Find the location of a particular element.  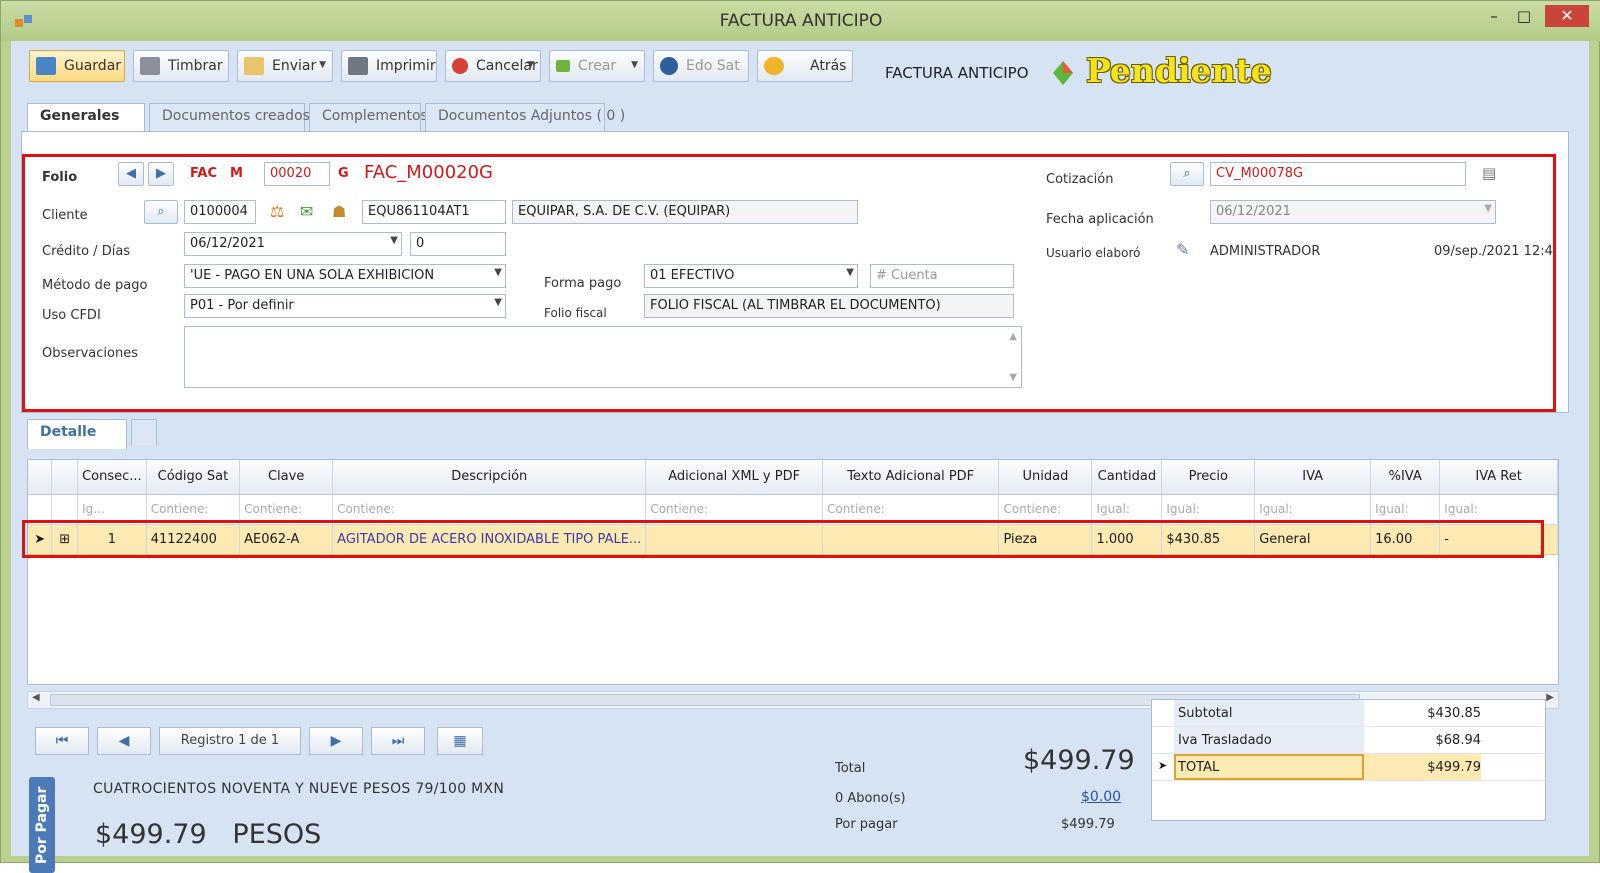

uso-label: Uso CFDI is located at coordinates (71, 315).